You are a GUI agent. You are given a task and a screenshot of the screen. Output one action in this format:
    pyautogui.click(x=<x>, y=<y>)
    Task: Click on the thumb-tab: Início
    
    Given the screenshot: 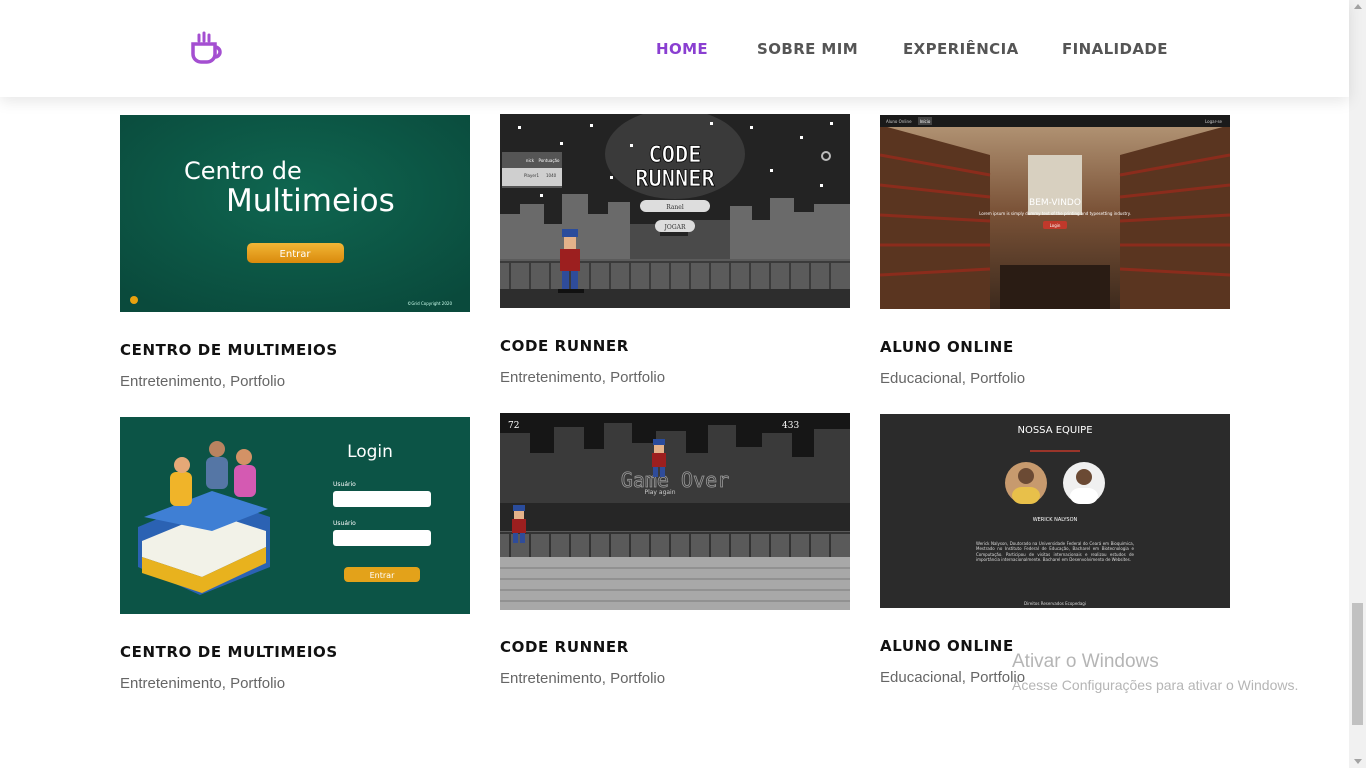 What is the action you would take?
    pyautogui.click(x=925, y=121)
    